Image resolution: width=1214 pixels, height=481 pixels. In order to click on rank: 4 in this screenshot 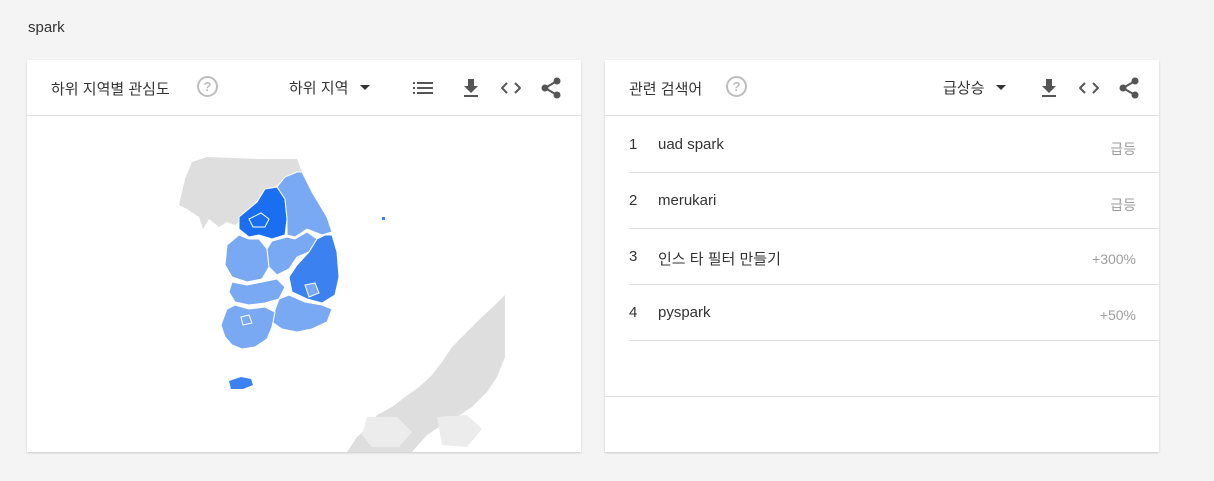, I will do `click(633, 312)`.